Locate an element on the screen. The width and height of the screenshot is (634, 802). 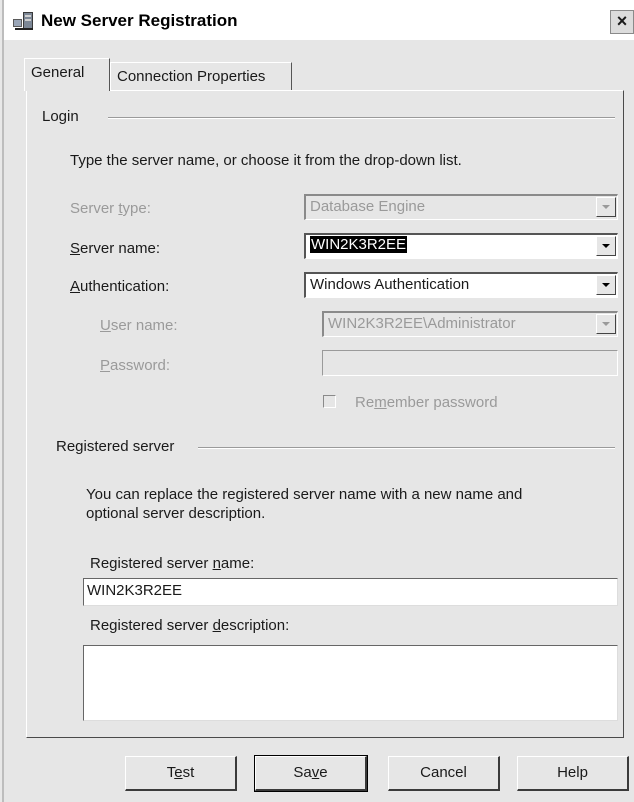
user-name-combo: WIN2K3R2EE\Administrator is located at coordinates (470, 324).